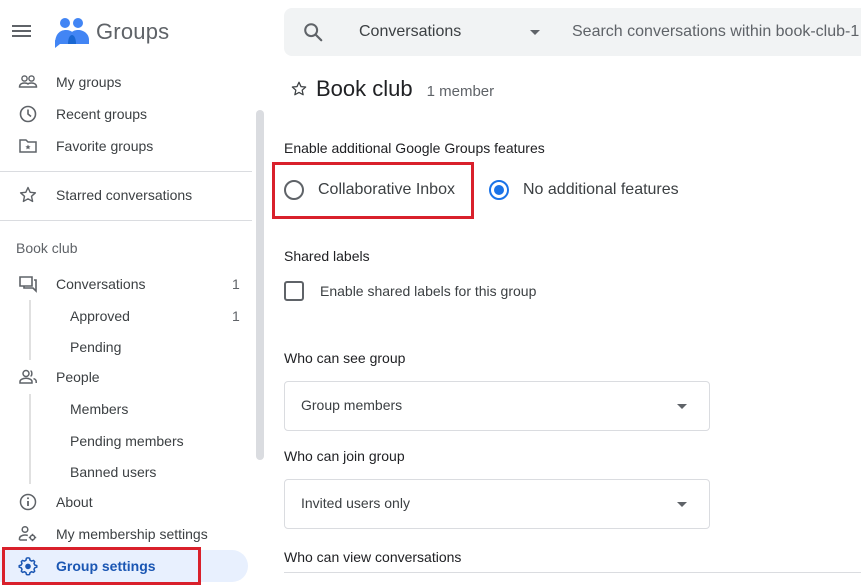 The image size is (861, 588). What do you see at coordinates (236, 316) in the screenshot?
I see `approved-count: 1` at bounding box center [236, 316].